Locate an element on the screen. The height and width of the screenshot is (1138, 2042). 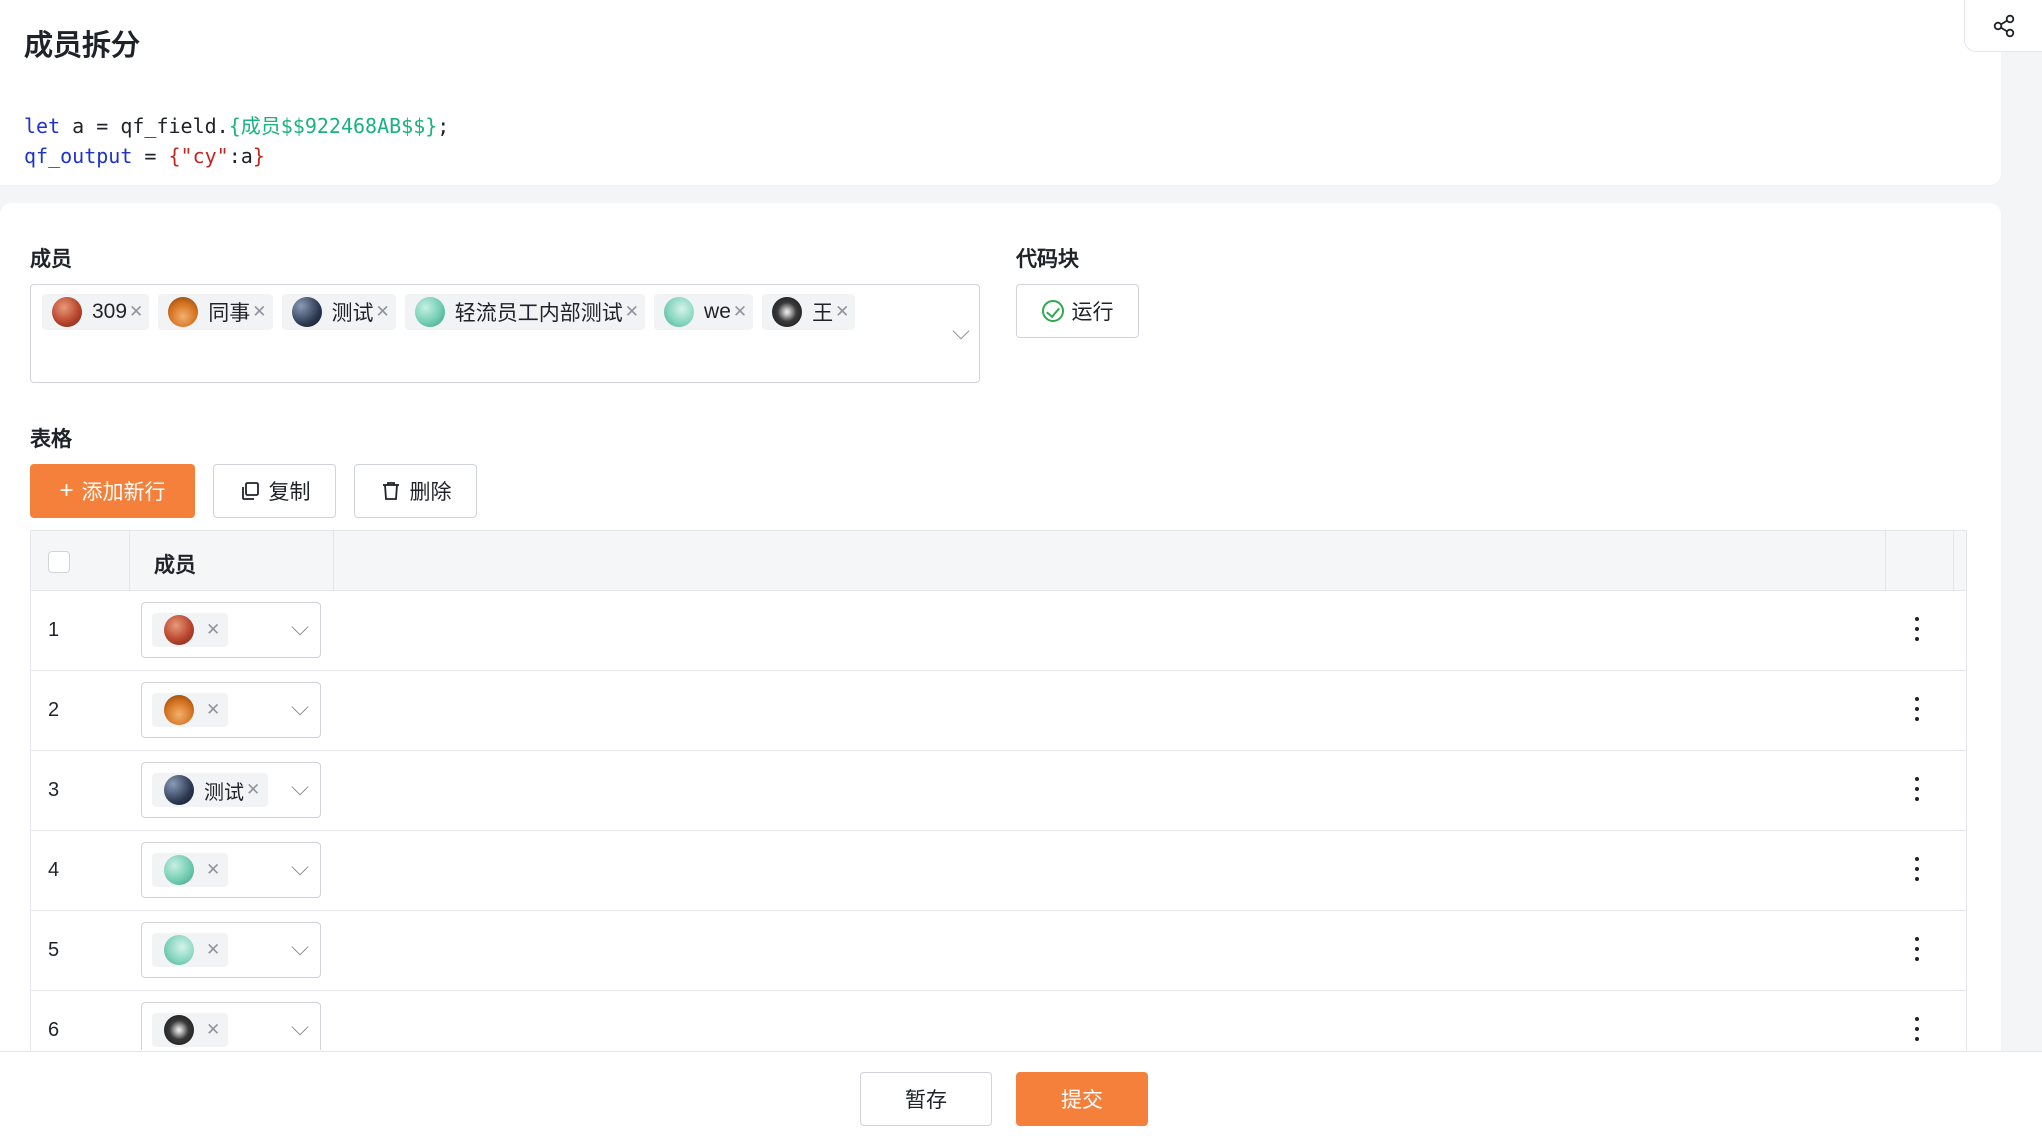
run-button-label: 运行 is located at coordinates (1092, 312).